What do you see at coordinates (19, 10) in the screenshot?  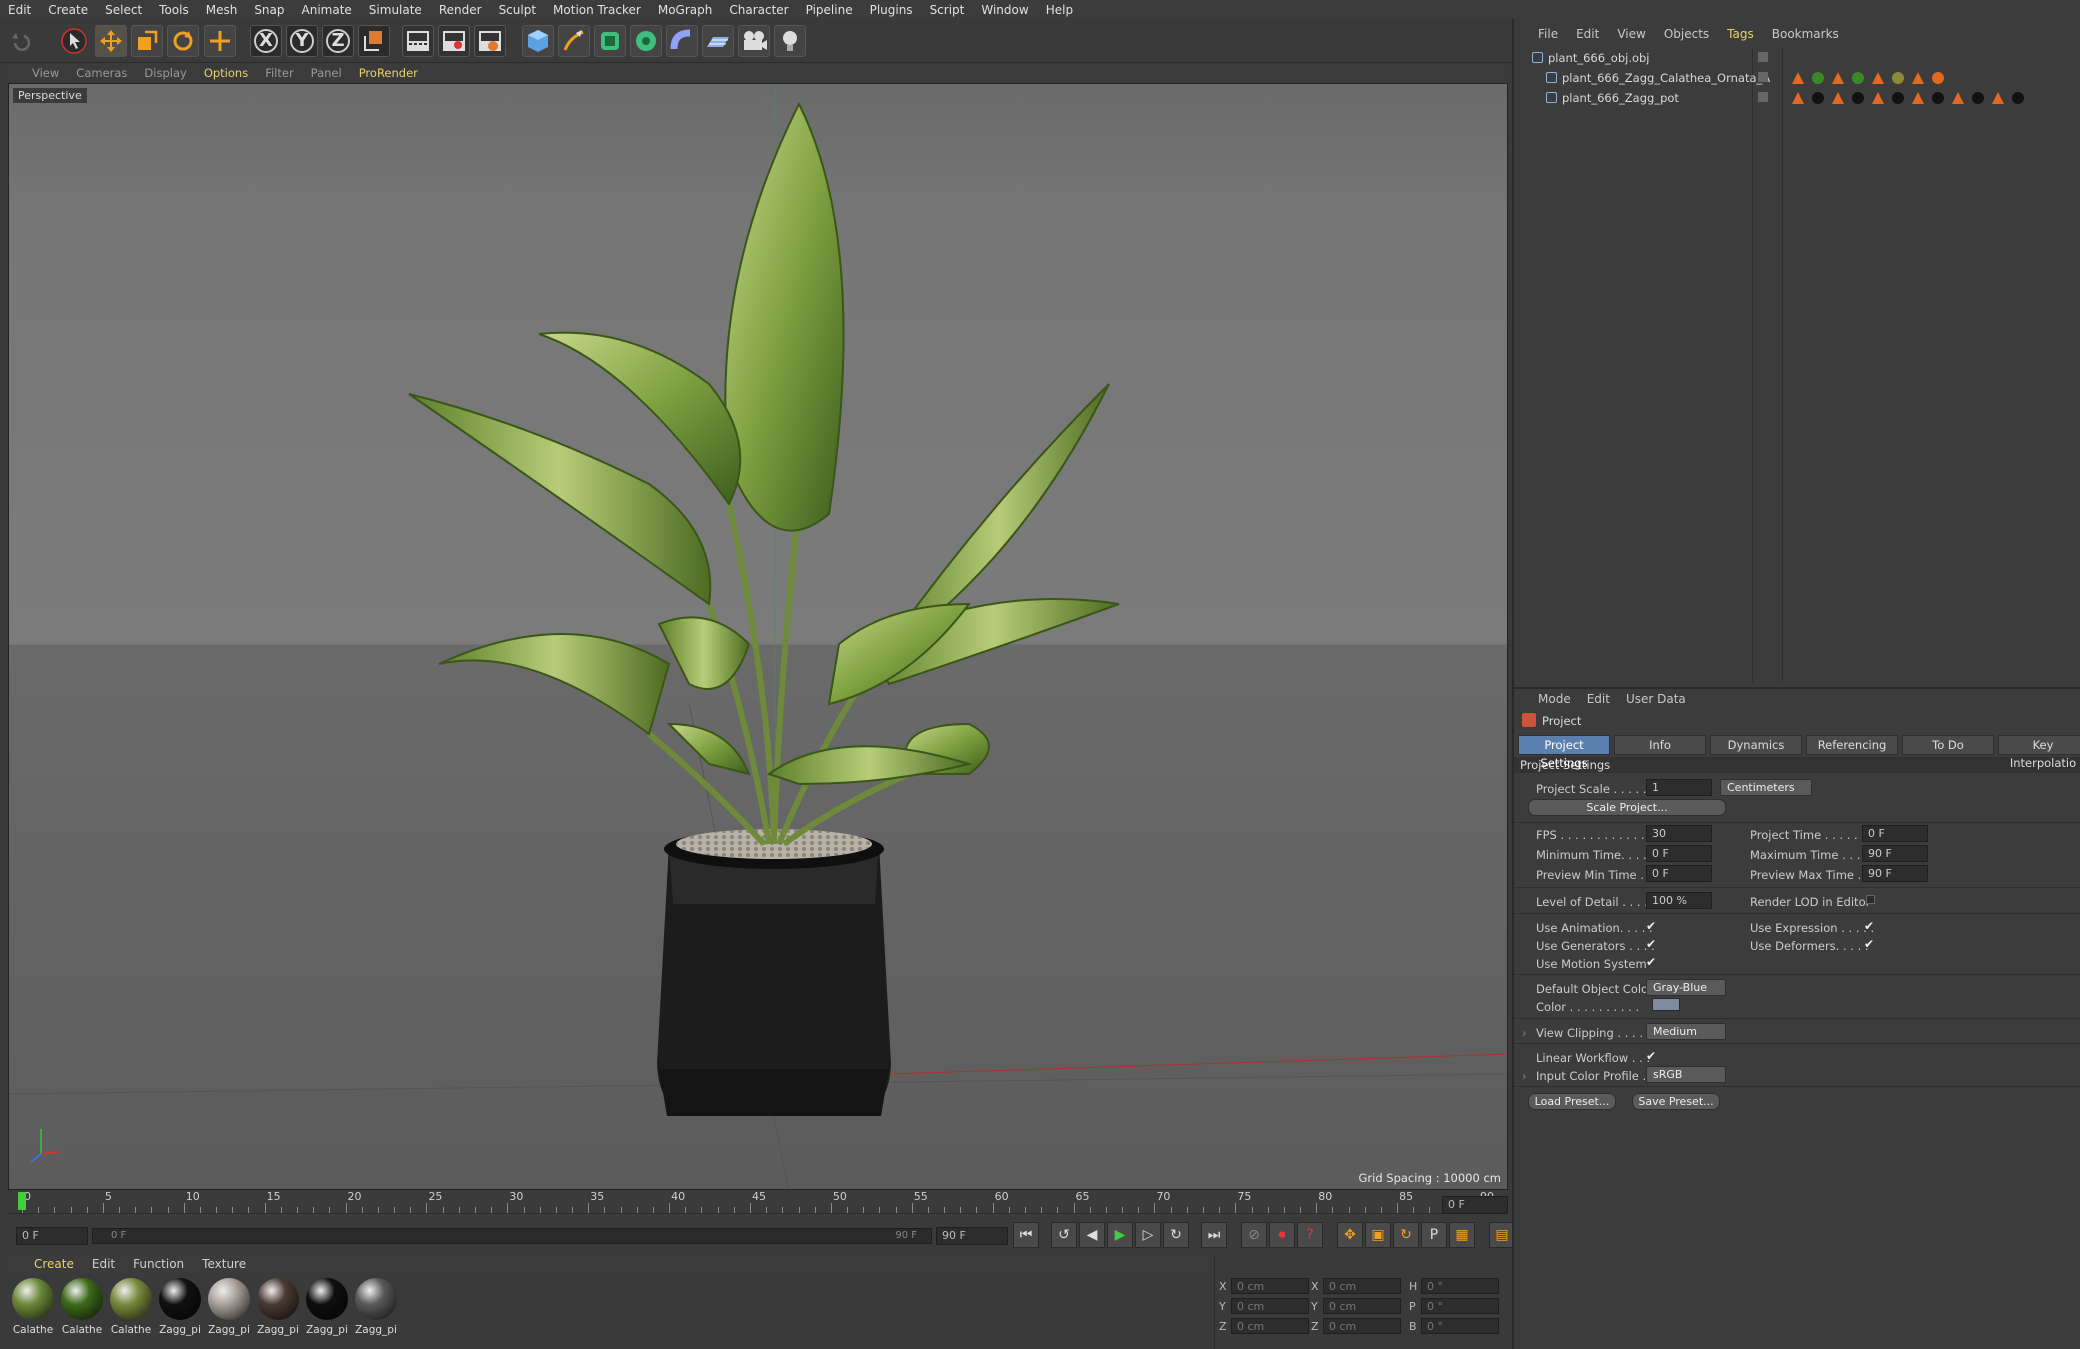 I see `menu-edit: Edit` at bounding box center [19, 10].